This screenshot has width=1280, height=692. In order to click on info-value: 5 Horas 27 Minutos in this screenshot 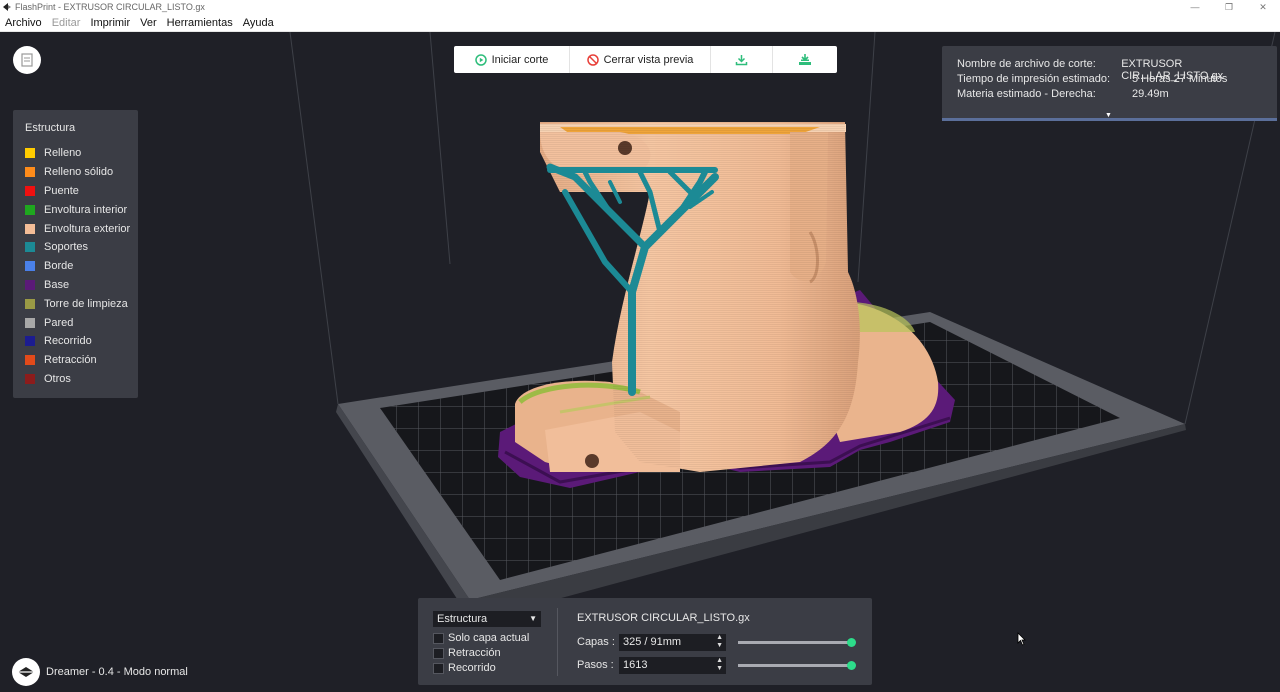, I will do `click(1180, 79)`.